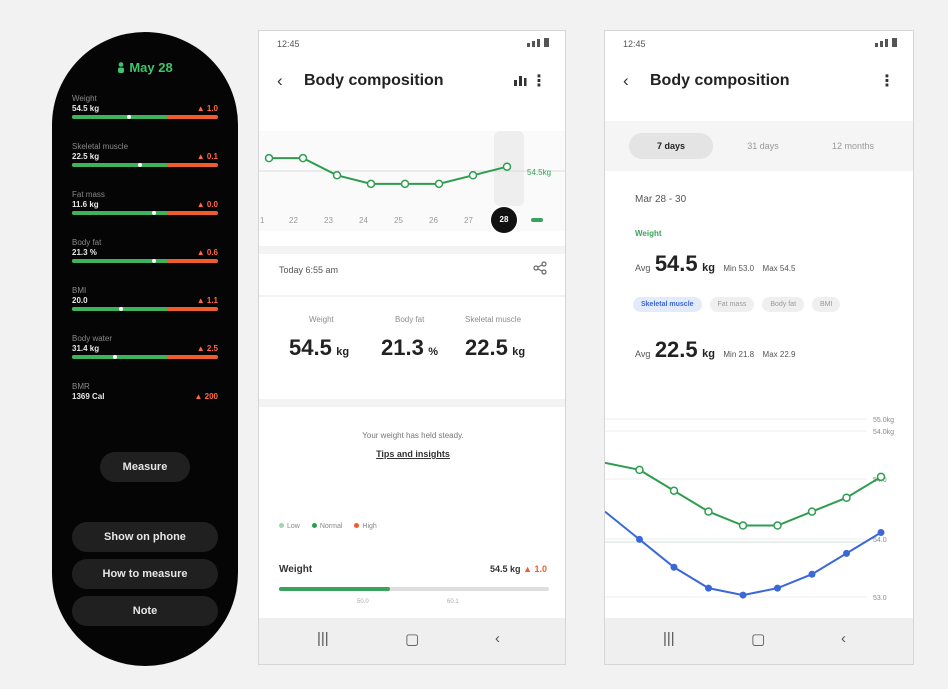 This screenshot has height=689, width=948. Describe the element at coordinates (80, 300) in the screenshot. I see `metric-value: 20.0` at that location.